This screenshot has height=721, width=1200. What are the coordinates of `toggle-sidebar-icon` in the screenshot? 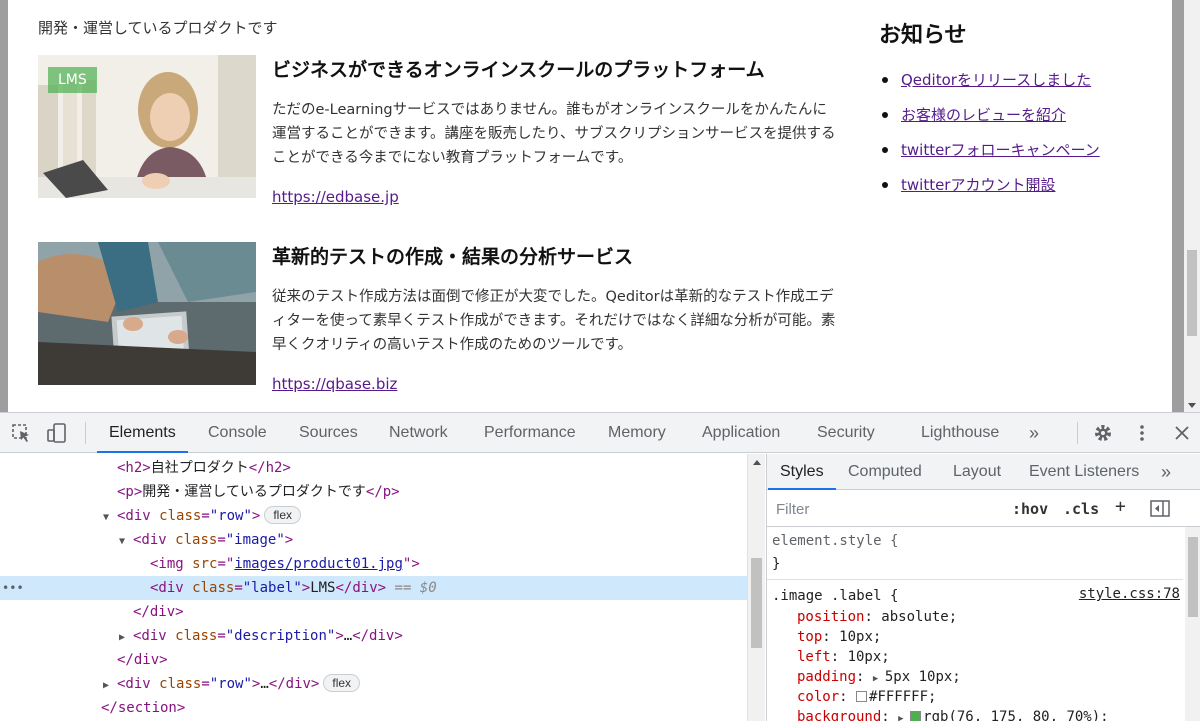 It's located at (1160, 509).